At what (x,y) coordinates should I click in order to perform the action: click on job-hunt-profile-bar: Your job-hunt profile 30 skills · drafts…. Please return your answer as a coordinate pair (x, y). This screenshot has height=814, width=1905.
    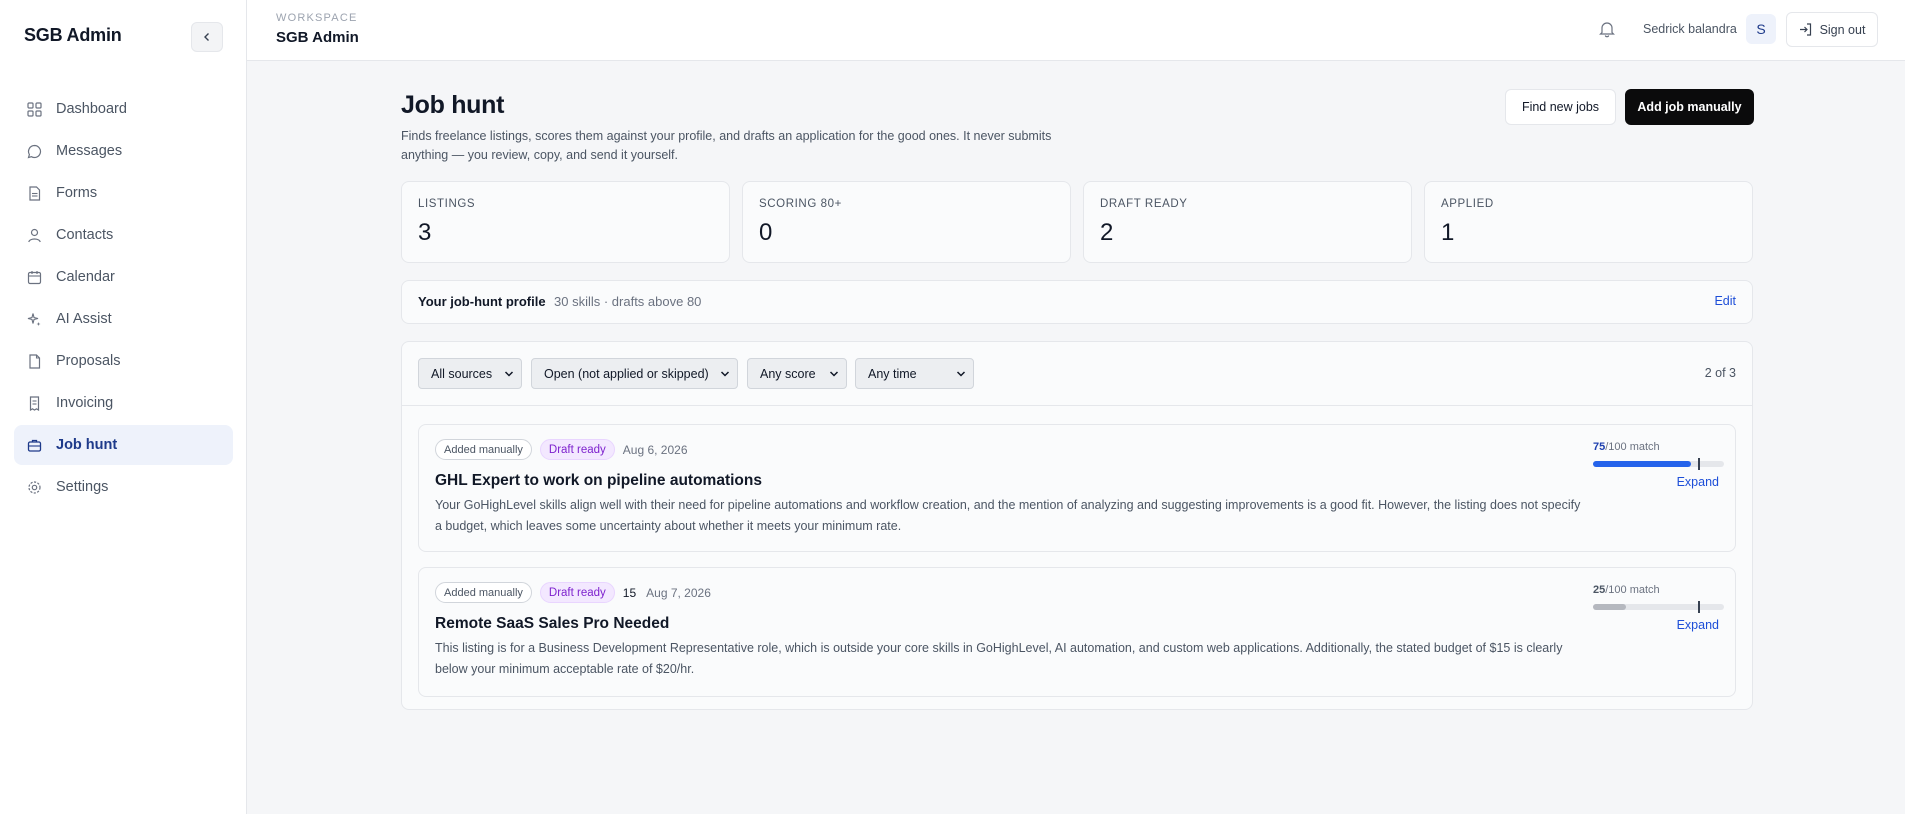
    Looking at the image, I should click on (1077, 302).